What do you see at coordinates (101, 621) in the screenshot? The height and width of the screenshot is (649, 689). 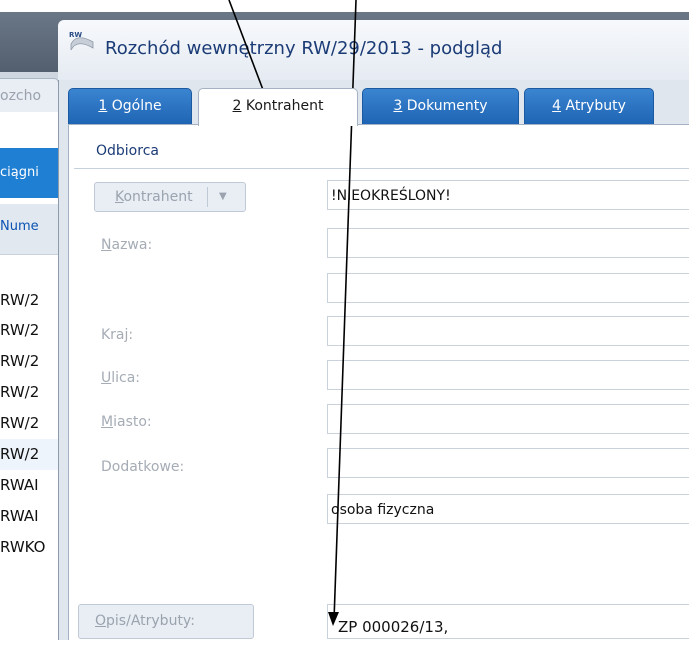 I see `hotkey: O` at bounding box center [101, 621].